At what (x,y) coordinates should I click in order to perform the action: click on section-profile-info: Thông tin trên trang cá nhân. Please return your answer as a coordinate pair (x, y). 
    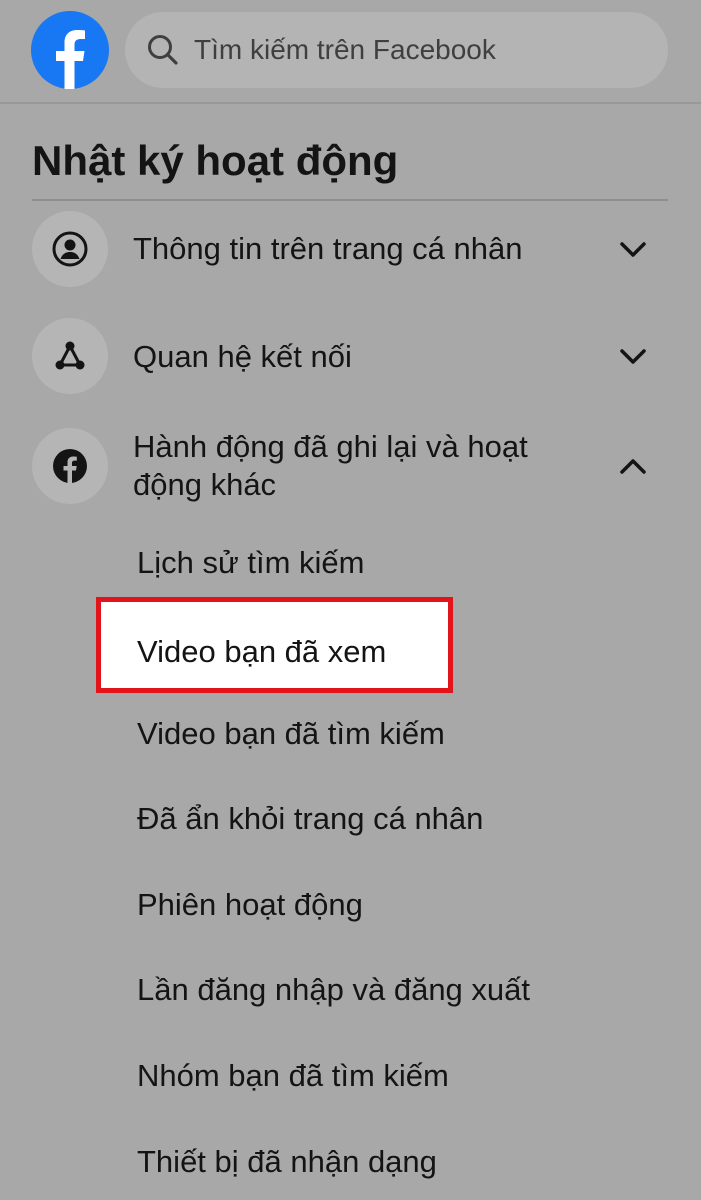
    Looking at the image, I should click on (350, 250).